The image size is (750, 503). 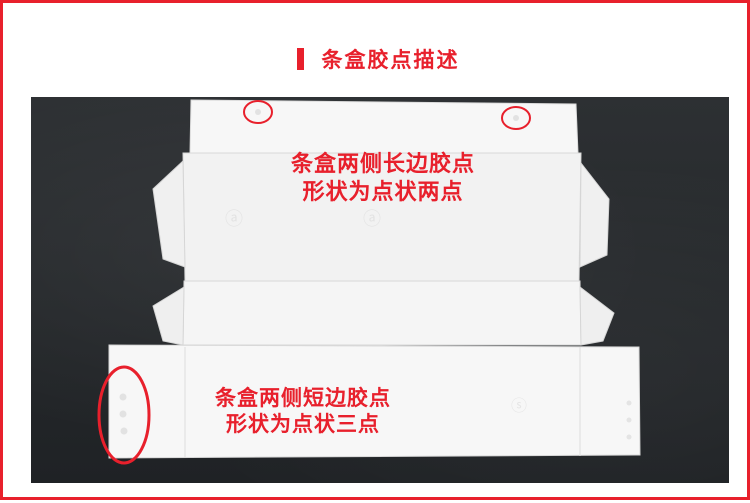 I want to click on embossed-mark-2: ⓐ, so click(x=372, y=219).